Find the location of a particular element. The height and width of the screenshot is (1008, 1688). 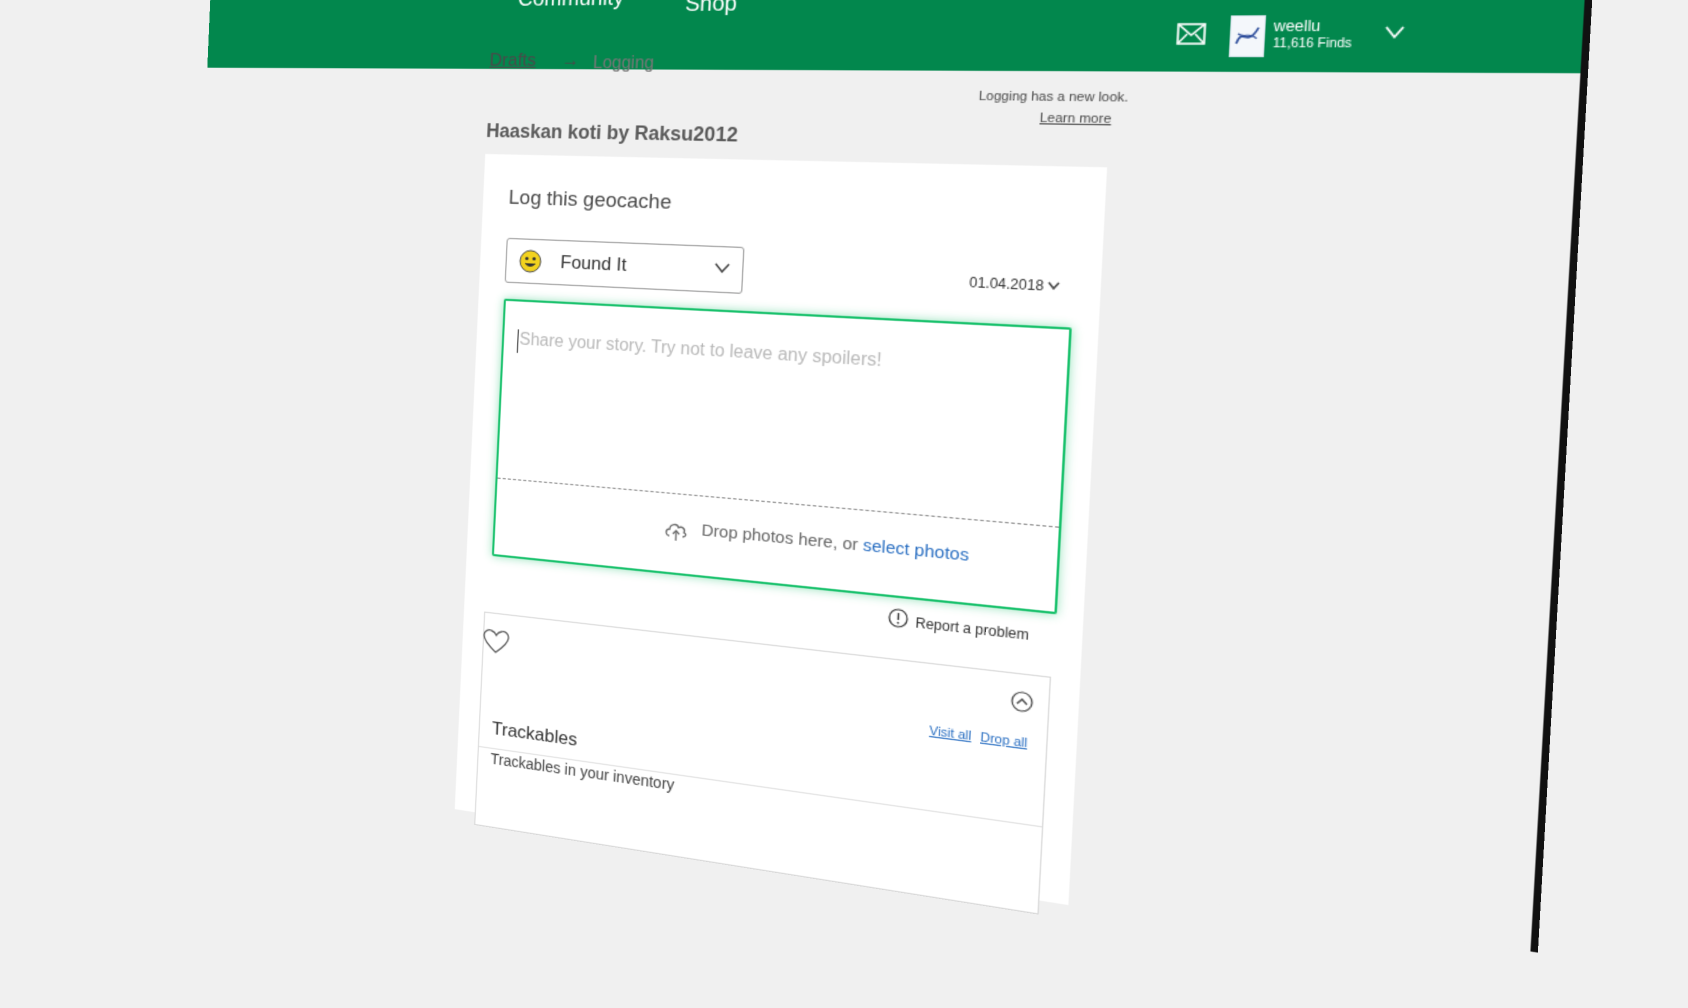

mail-icon is located at coordinates (1191, 34).